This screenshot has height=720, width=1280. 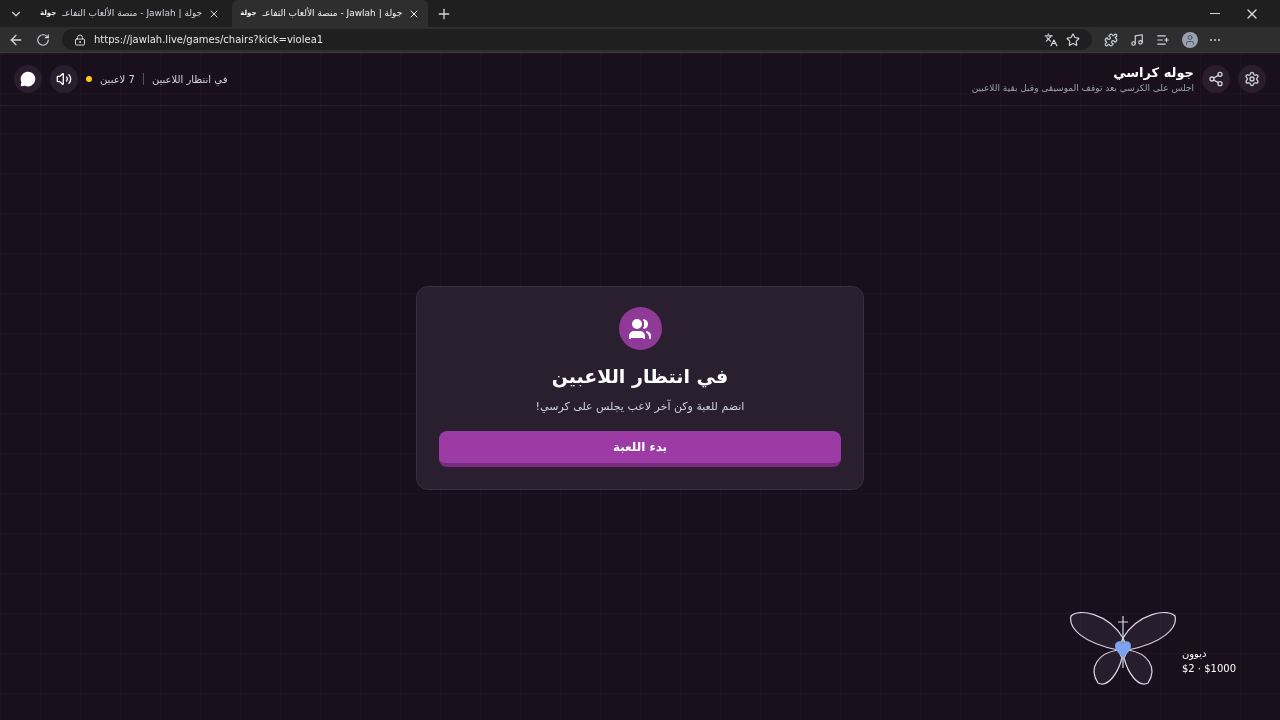 What do you see at coordinates (640, 449) in the screenshot?
I see `start-game-button: بدء اللعبة` at bounding box center [640, 449].